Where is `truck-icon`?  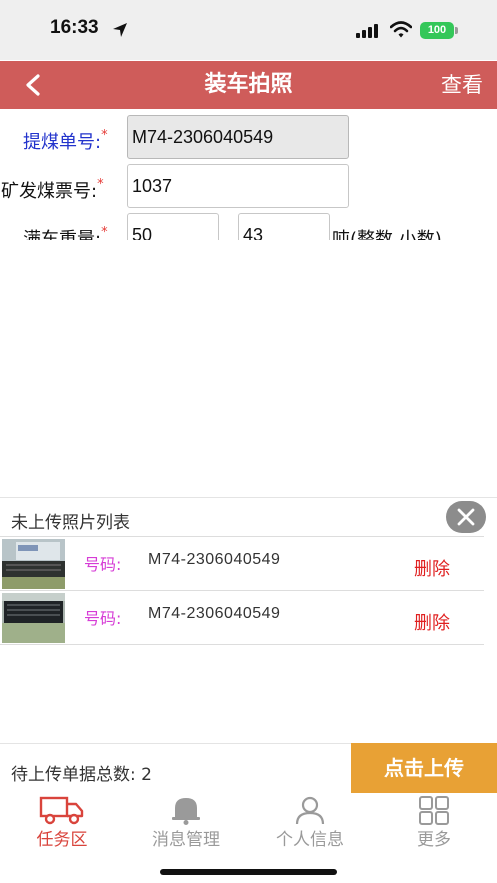 truck-icon is located at coordinates (61, 810).